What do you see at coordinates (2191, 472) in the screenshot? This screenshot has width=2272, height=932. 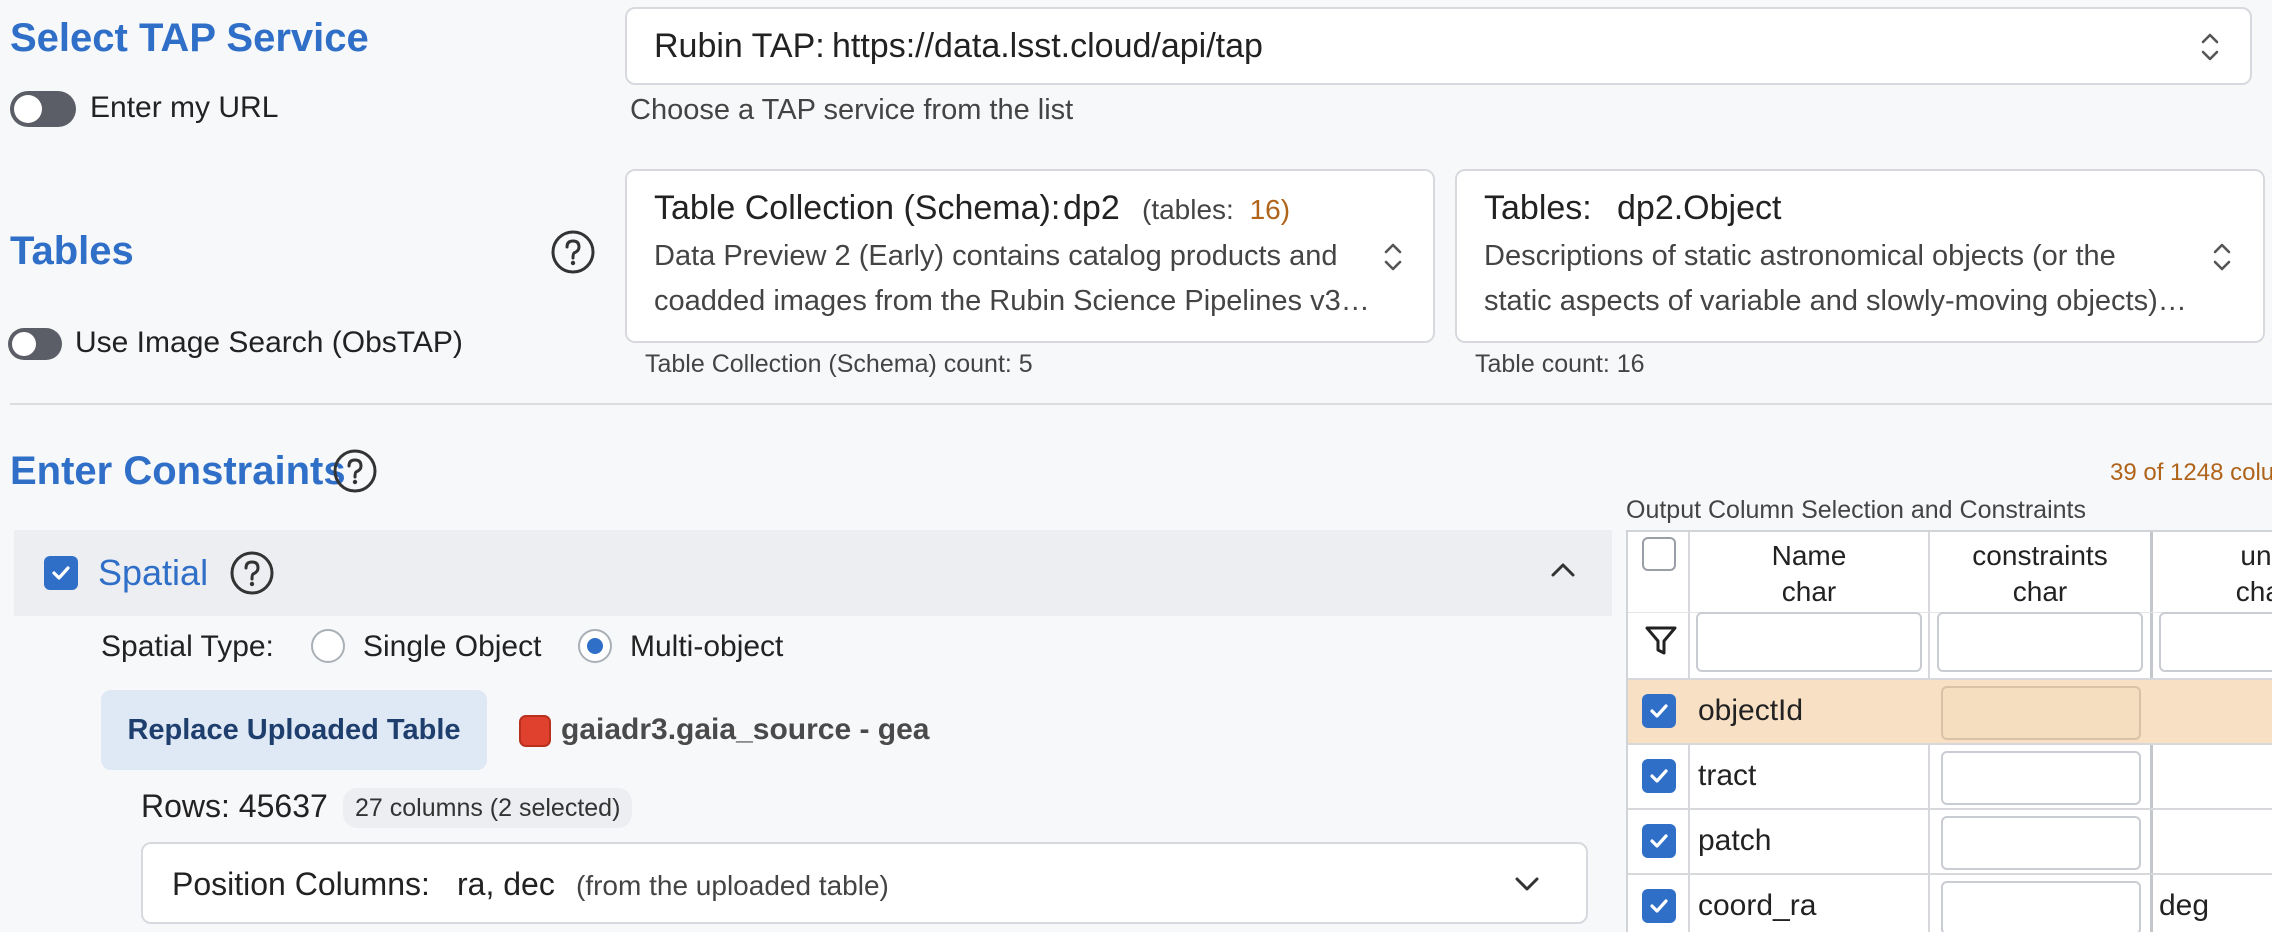 I see `output-columns-count: 39 of 1248 colu` at bounding box center [2191, 472].